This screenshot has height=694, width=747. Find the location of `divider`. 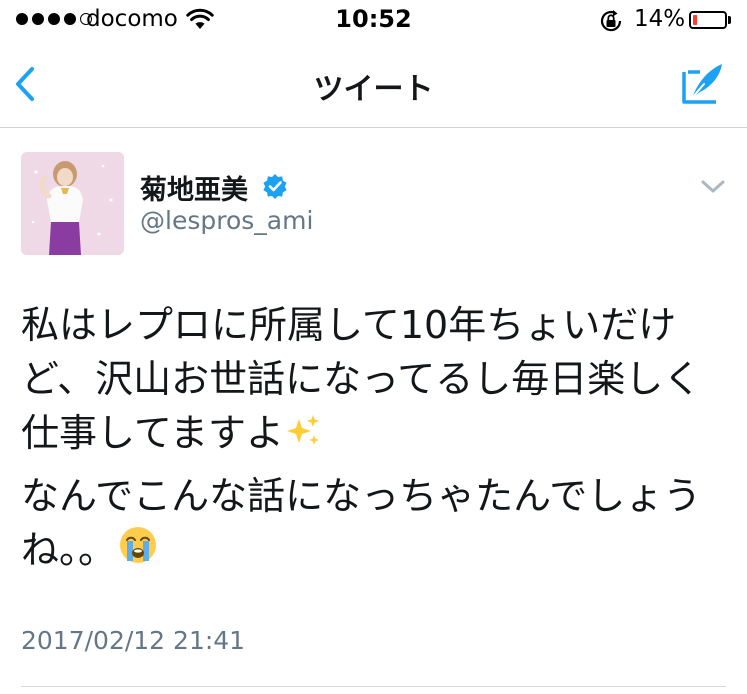

divider is located at coordinates (373, 686).